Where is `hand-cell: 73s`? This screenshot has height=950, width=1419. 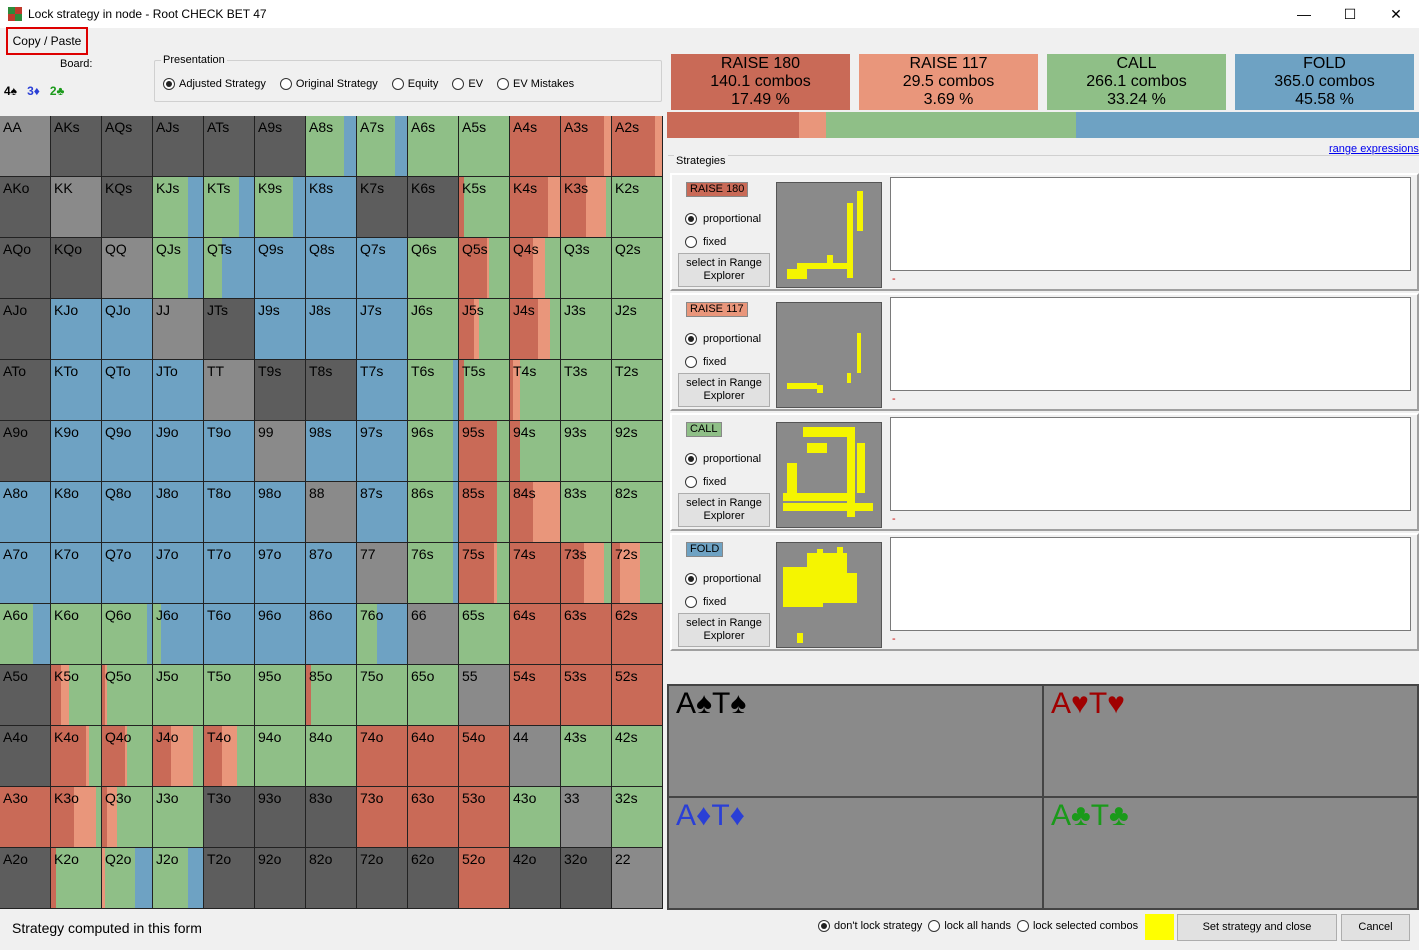
hand-cell: 73s is located at coordinates (586, 573).